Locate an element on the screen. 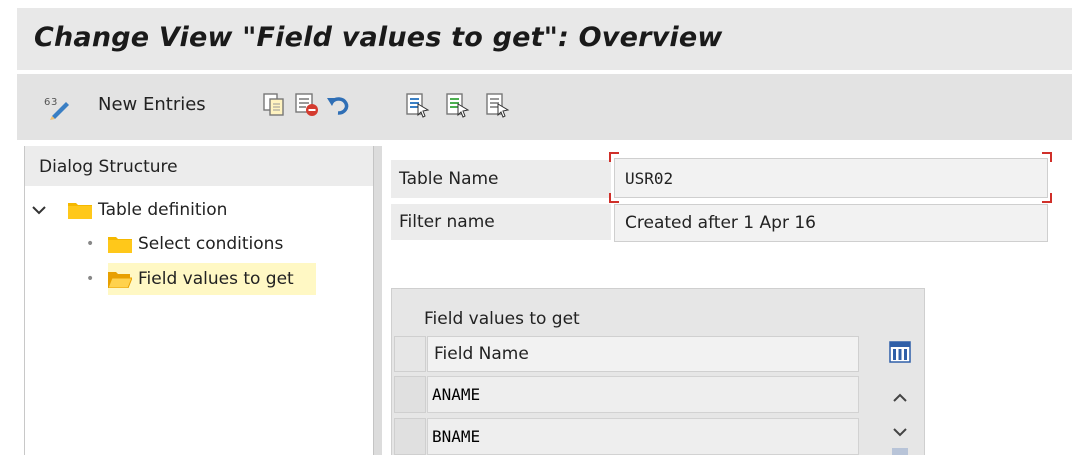 The width and height of the screenshot is (1072, 455). chevron-down-icon is located at coordinates (42, 210).